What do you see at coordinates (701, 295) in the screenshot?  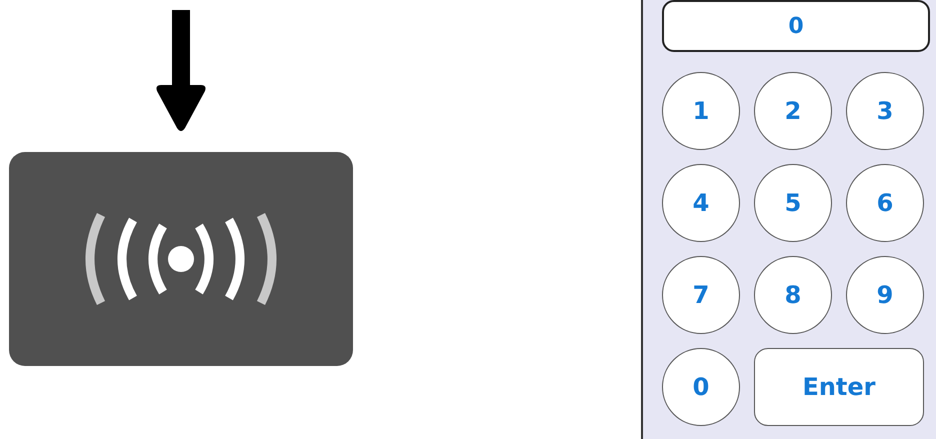 I see `digit-key: 7` at bounding box center [701, 295].